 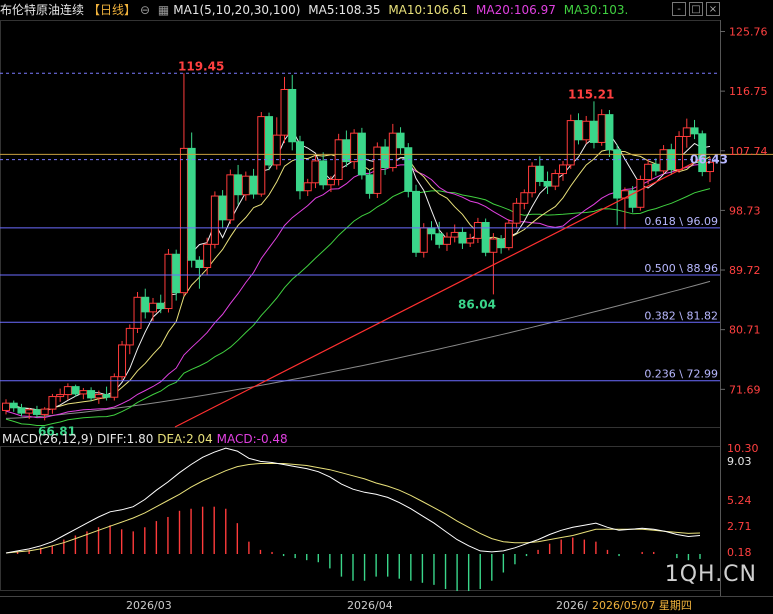 What do you see at coordinates (516, 10) in the screenshot?
I see `ma20-value: MA20:106.97` at bounding box center [516, 10].